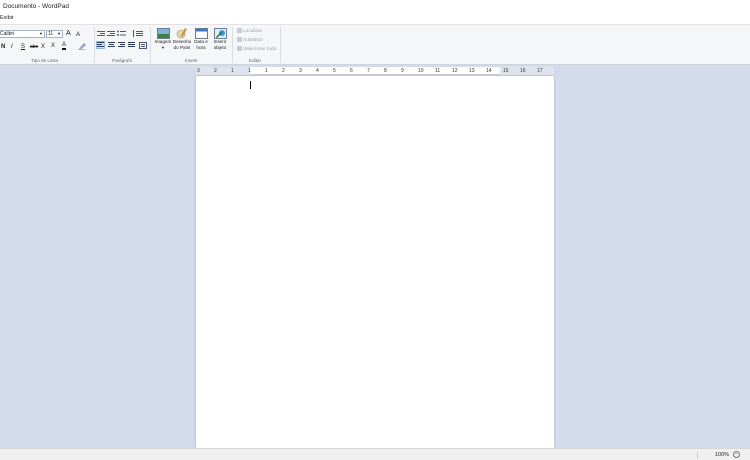  Describe the element at coordinates (101, 35) in the screenshot. I see `decrease-indent-icon` at that location.